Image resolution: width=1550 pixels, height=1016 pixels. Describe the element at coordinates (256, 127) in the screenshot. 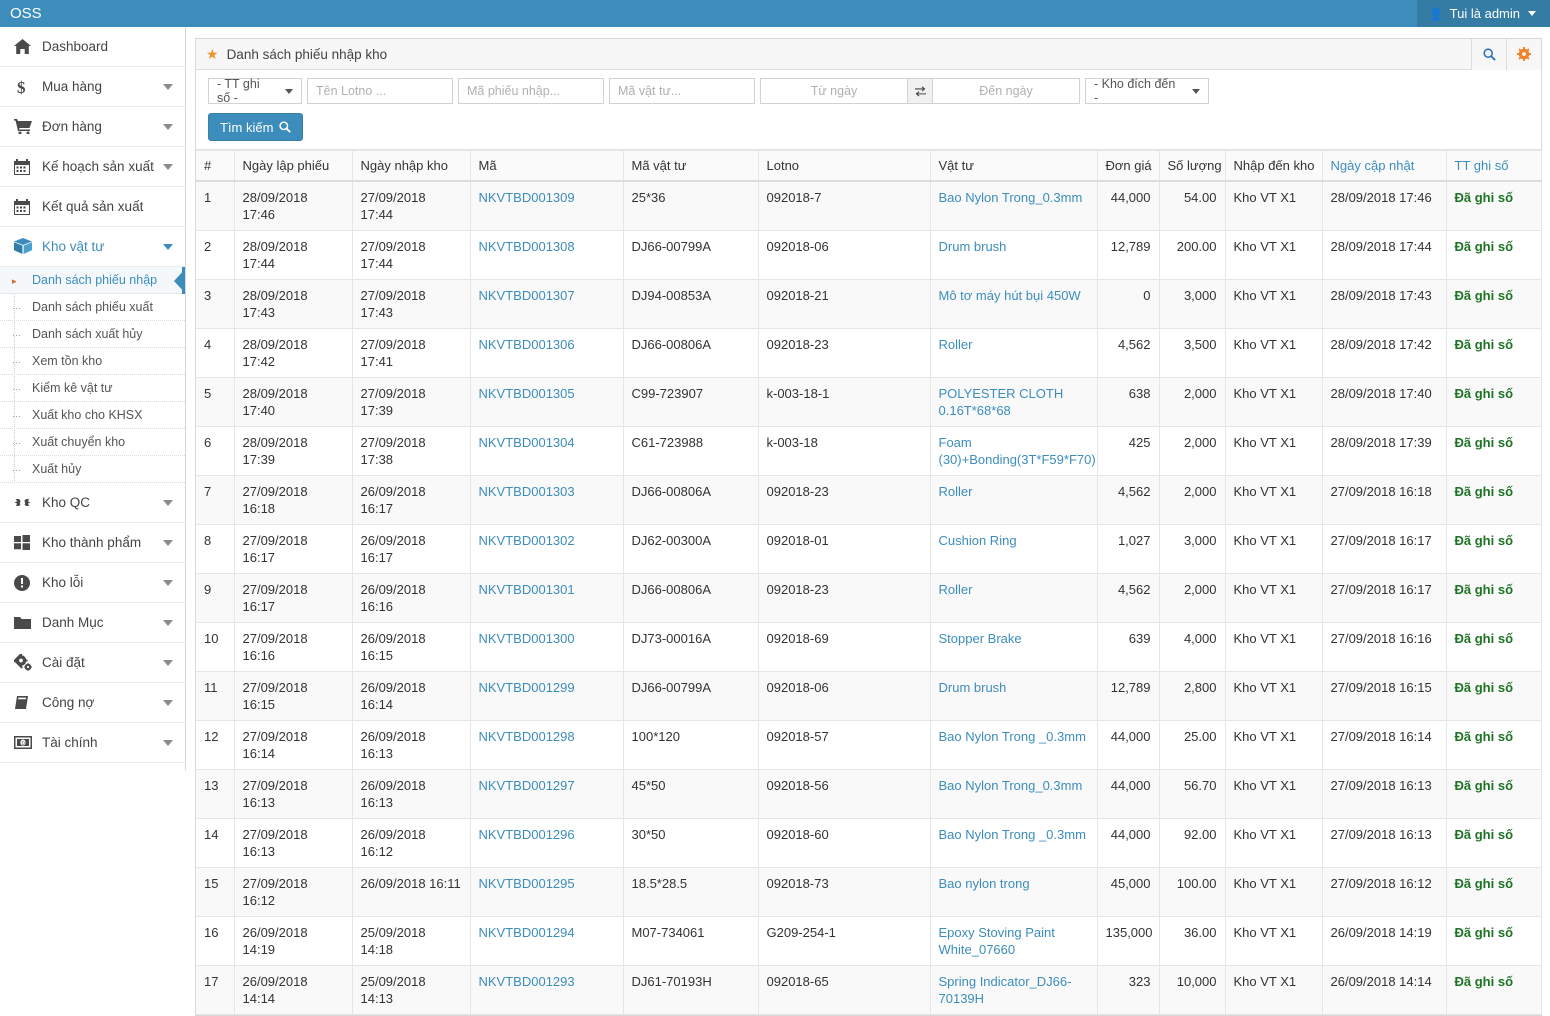

I see `search-submit-button: Tìm kiếm` at that location.